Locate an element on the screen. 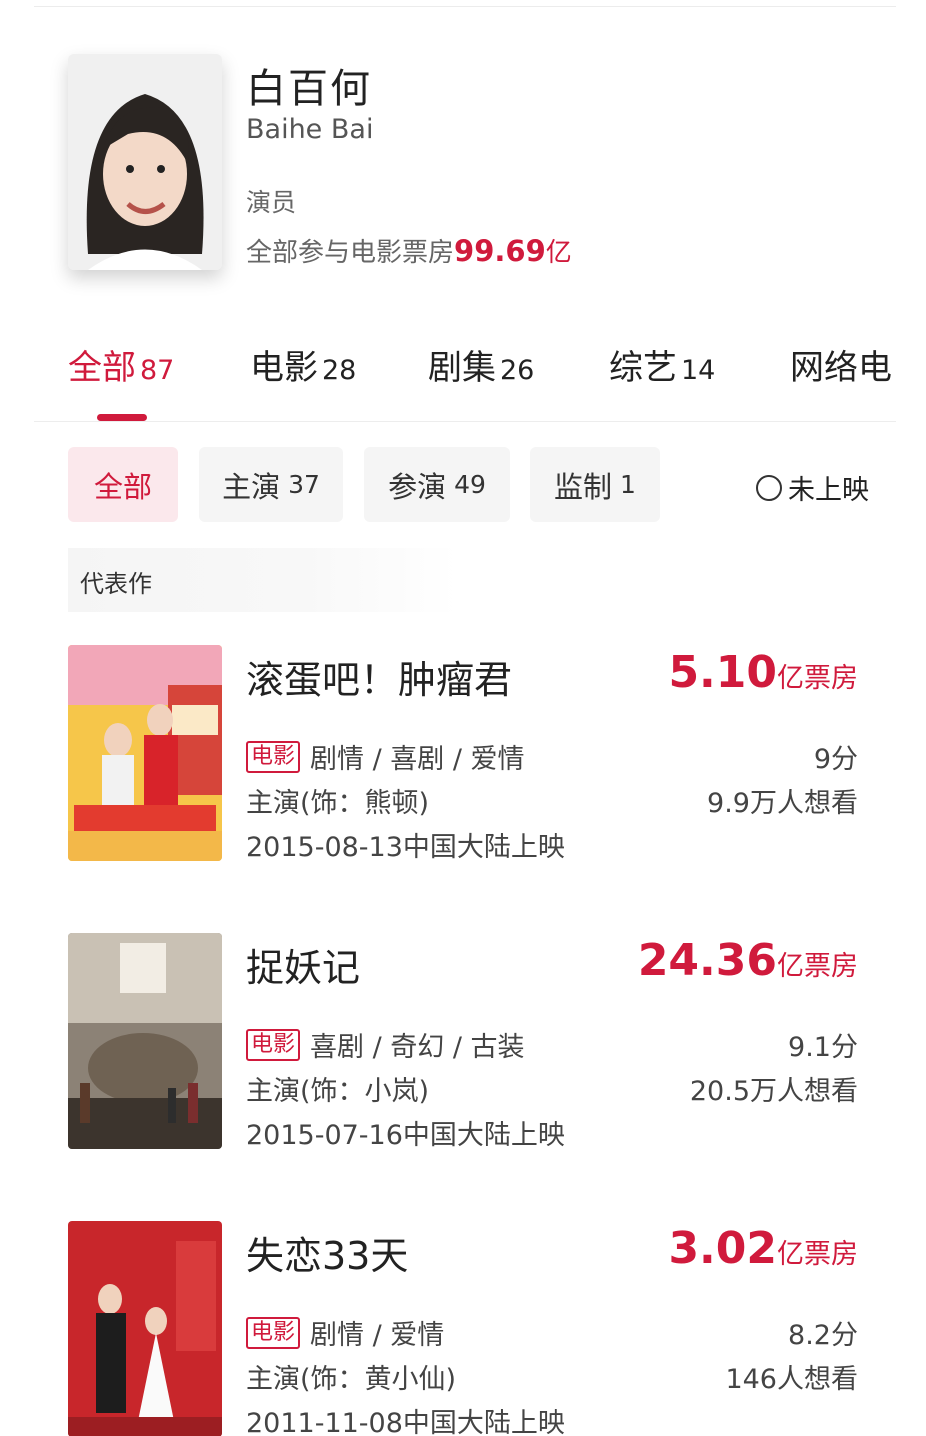  movie-want-count: 20.5万人想看 is located at coordinates (773, 1091).